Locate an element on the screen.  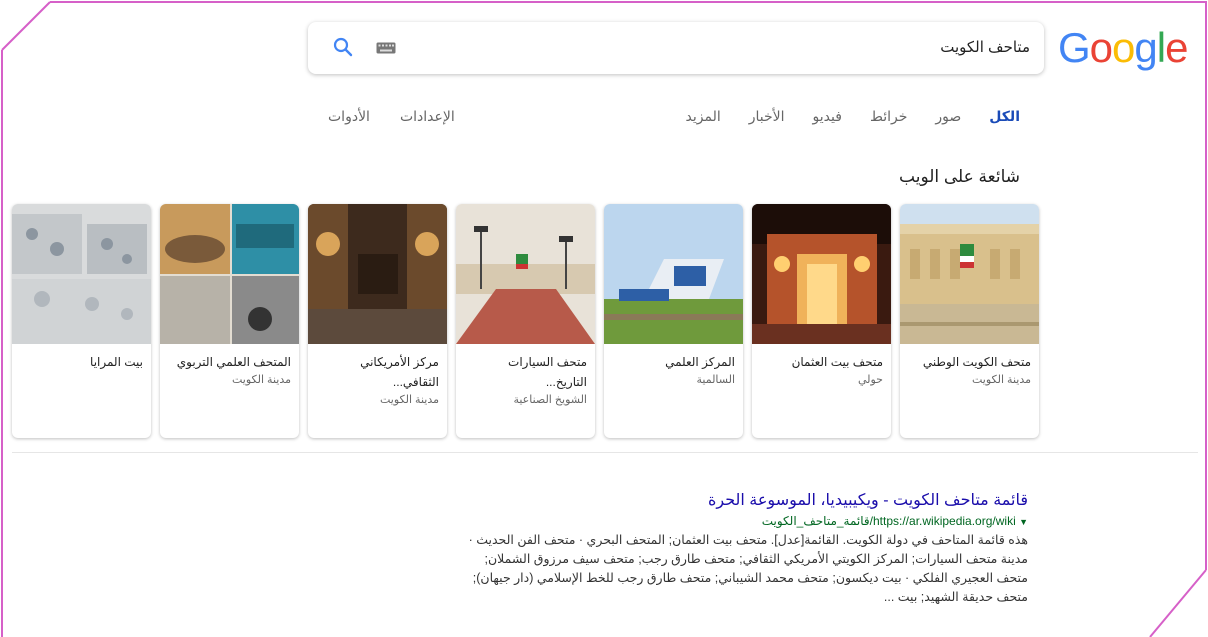
museum-name: المركز العلمي is located at coordinates (700, 362).